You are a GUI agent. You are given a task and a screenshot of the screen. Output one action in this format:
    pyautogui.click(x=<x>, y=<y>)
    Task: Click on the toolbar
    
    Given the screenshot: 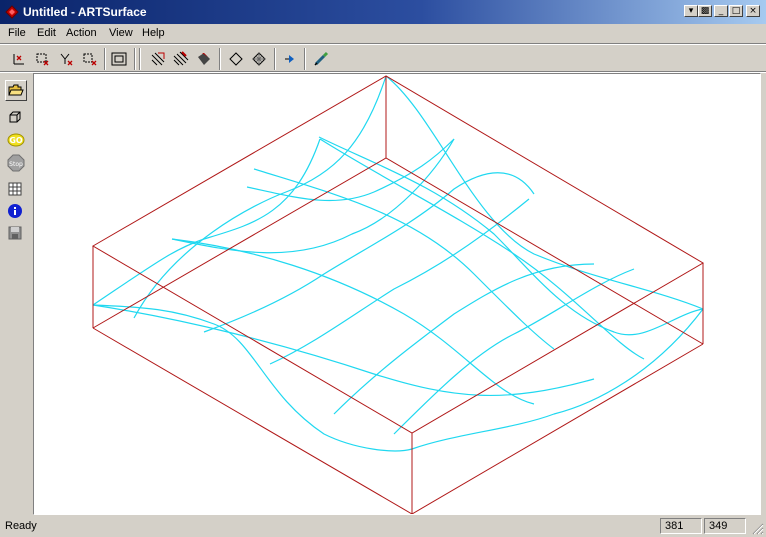 What is the action you would take?
    pyautogui.click(x=383, y=59)
    